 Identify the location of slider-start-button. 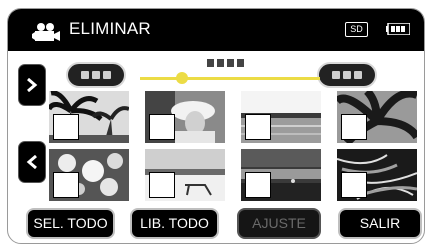
(96, 75).